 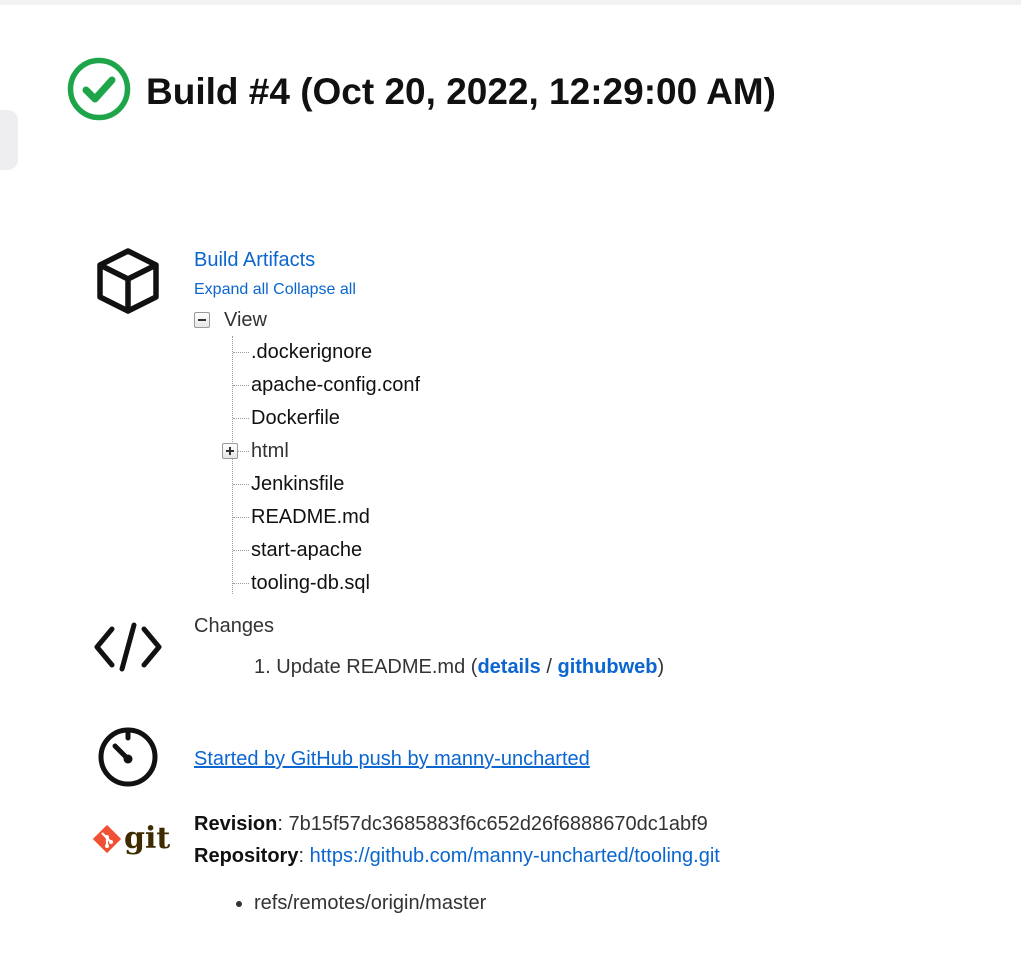 What do you see at coordinates (9, 140) in the screenshot?
I see `side-panel-toggle` at bounding box center [9, 140].